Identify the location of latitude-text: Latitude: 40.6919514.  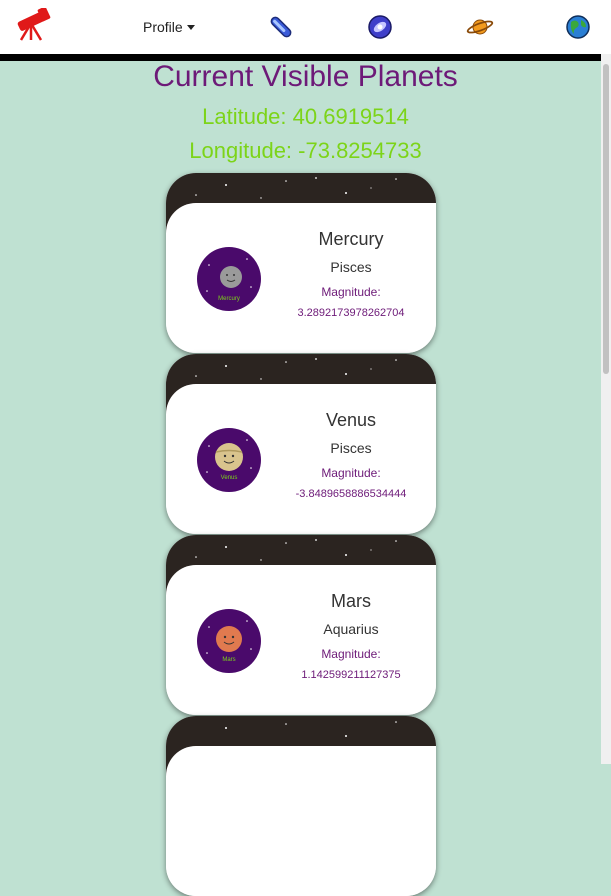
(305, 116).